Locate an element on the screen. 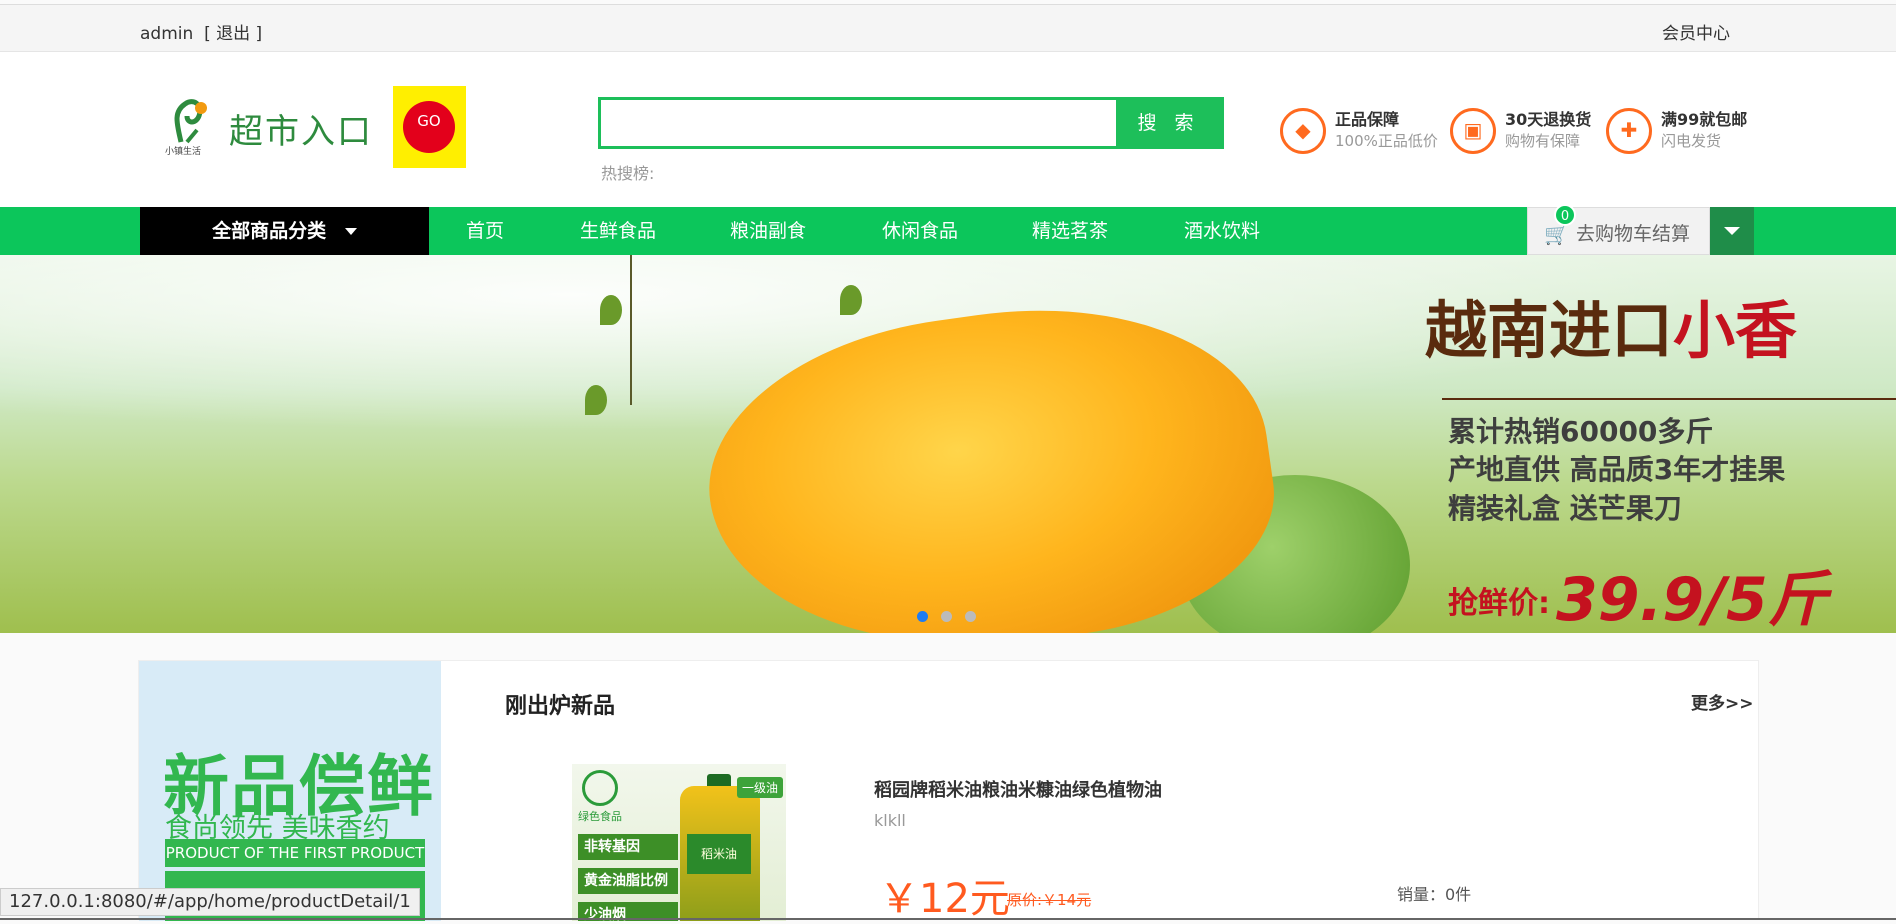 Image resolution: width=1896 pixels, height=924 pixels. promo-title: 30天退换货 is located at coordinates (1548, 119).